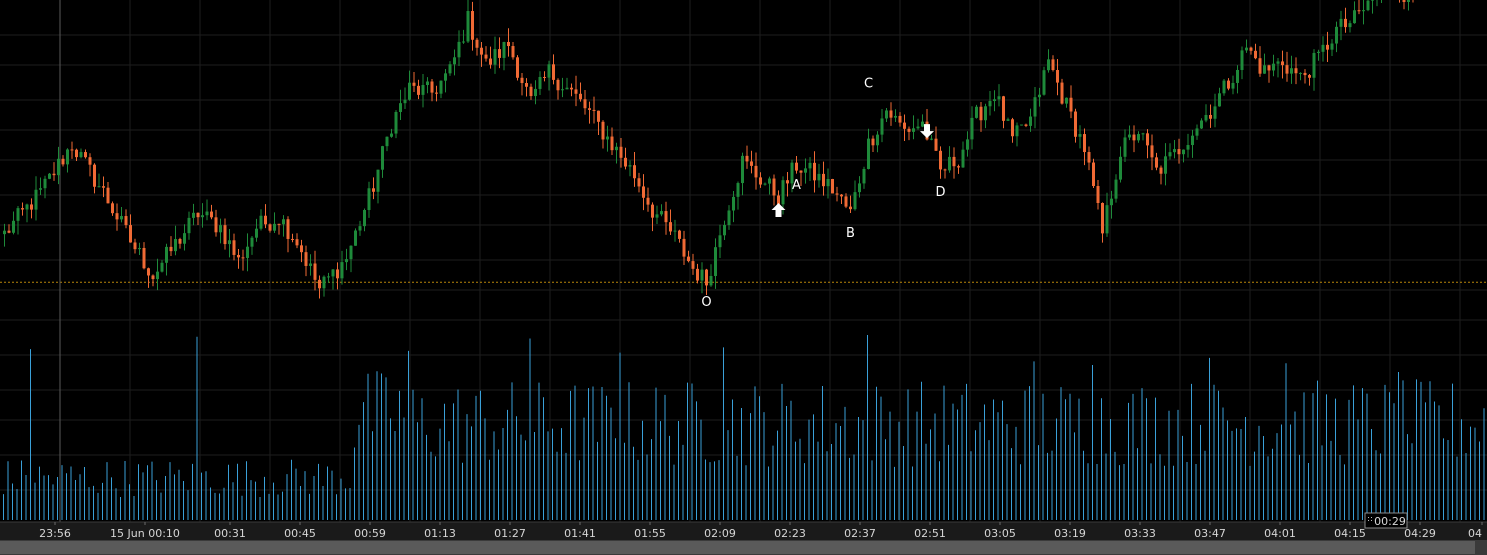 Image resolution: width=1487 pixels, height=555 pixels. I want to click on x-tick-label: 02:09, so click(720, 533).